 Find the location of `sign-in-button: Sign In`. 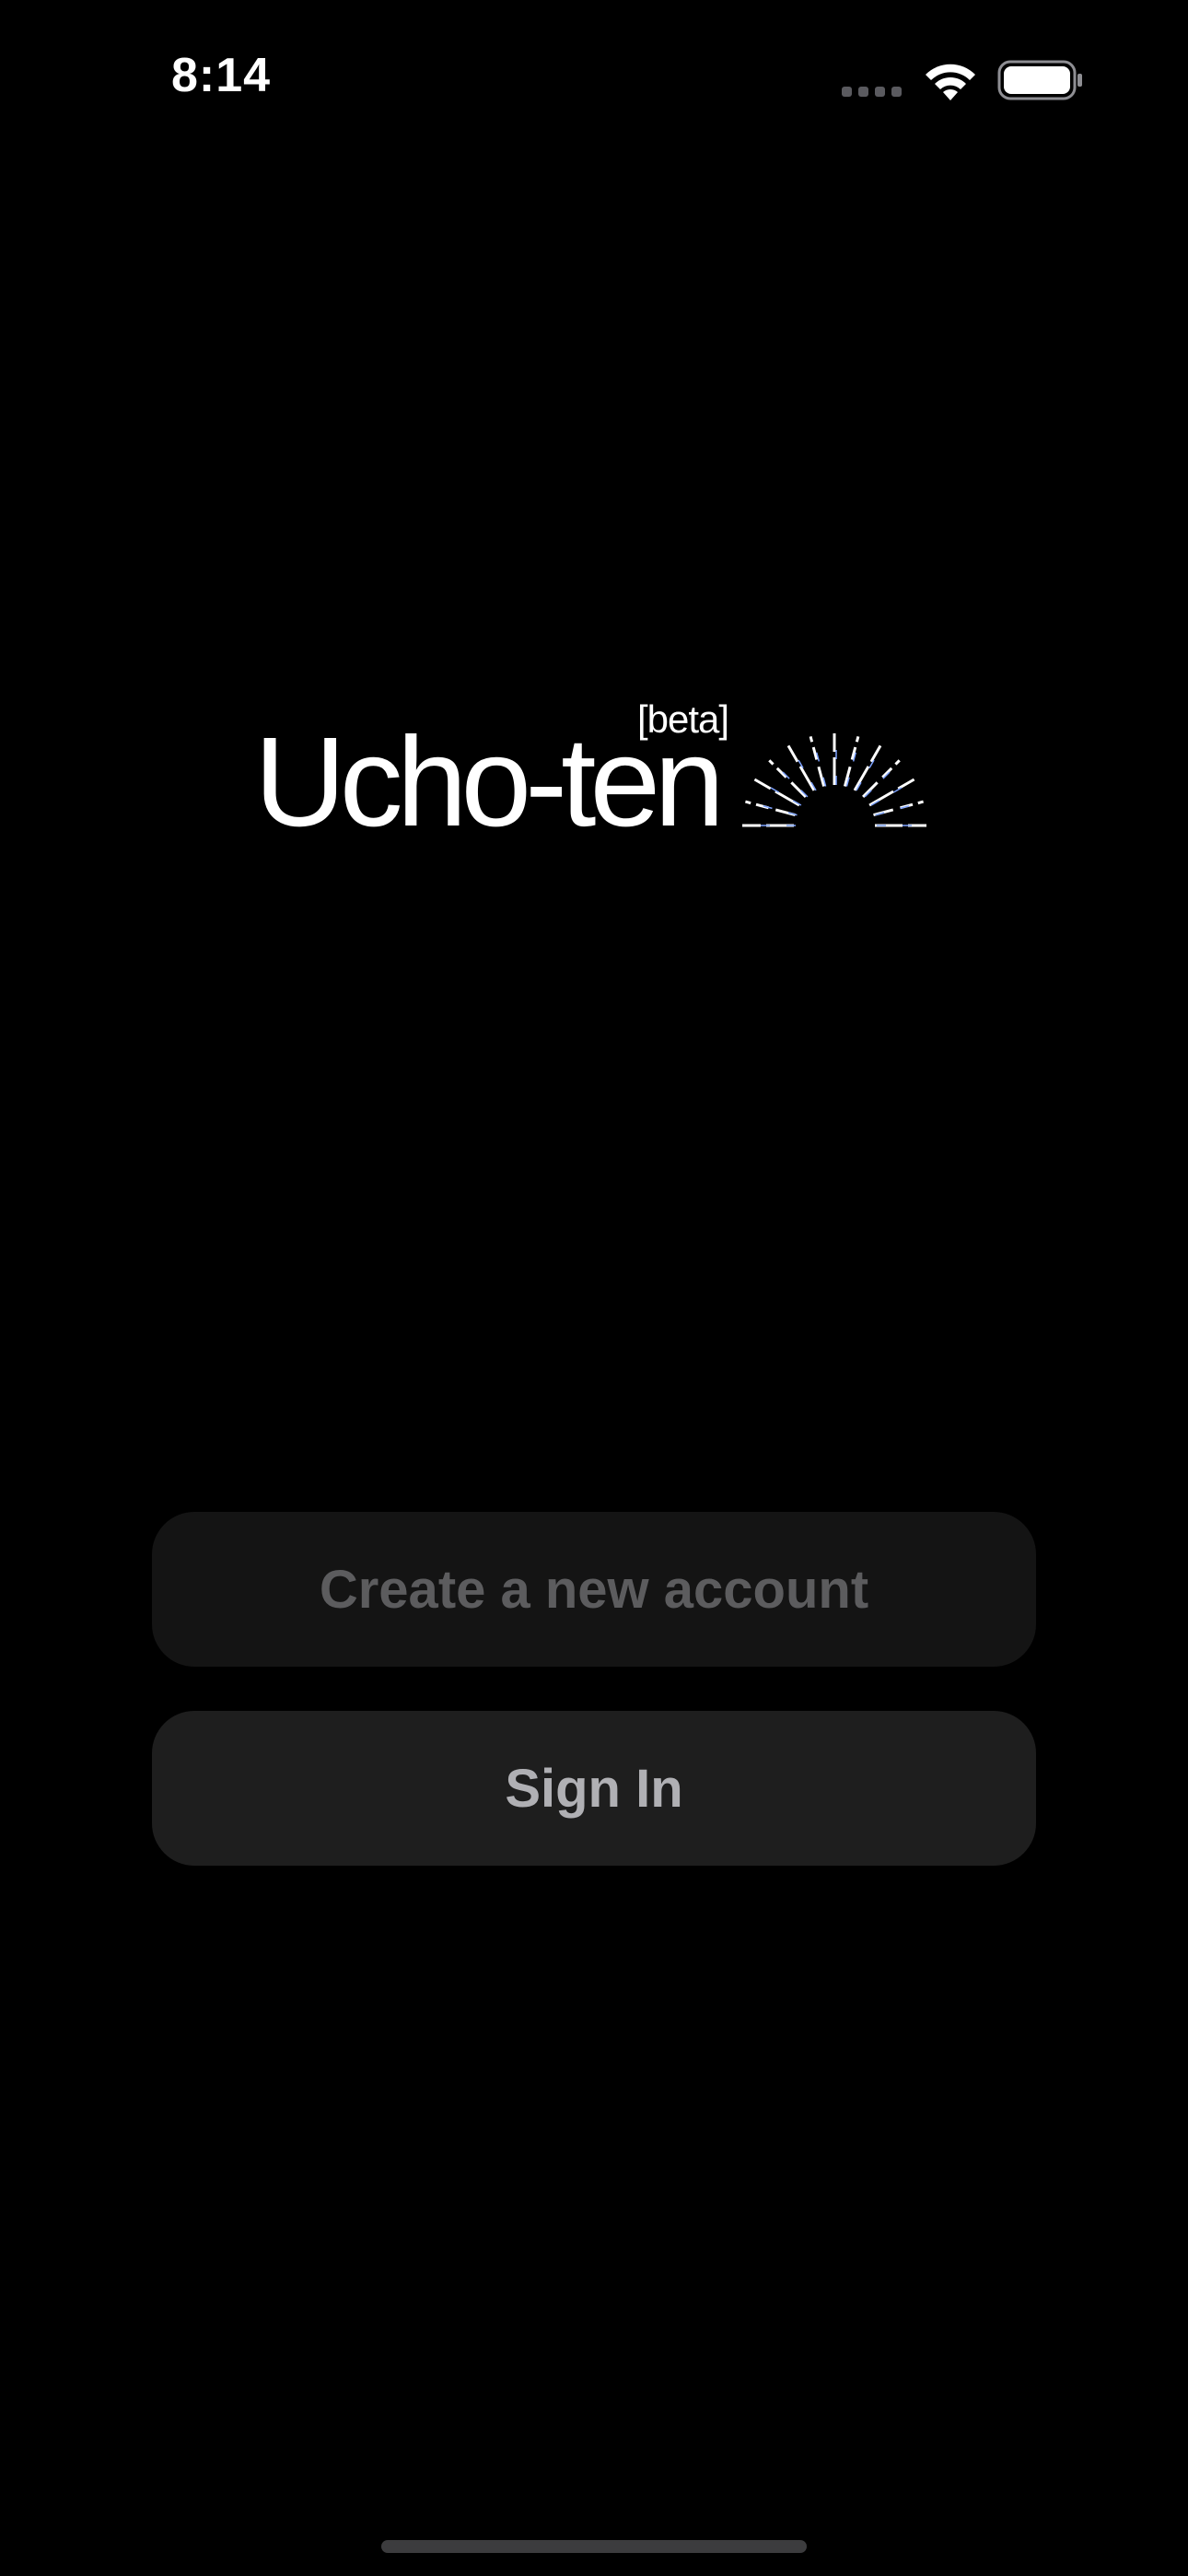

sign-in-button: Sign In is located at coordinates (594, 1788).